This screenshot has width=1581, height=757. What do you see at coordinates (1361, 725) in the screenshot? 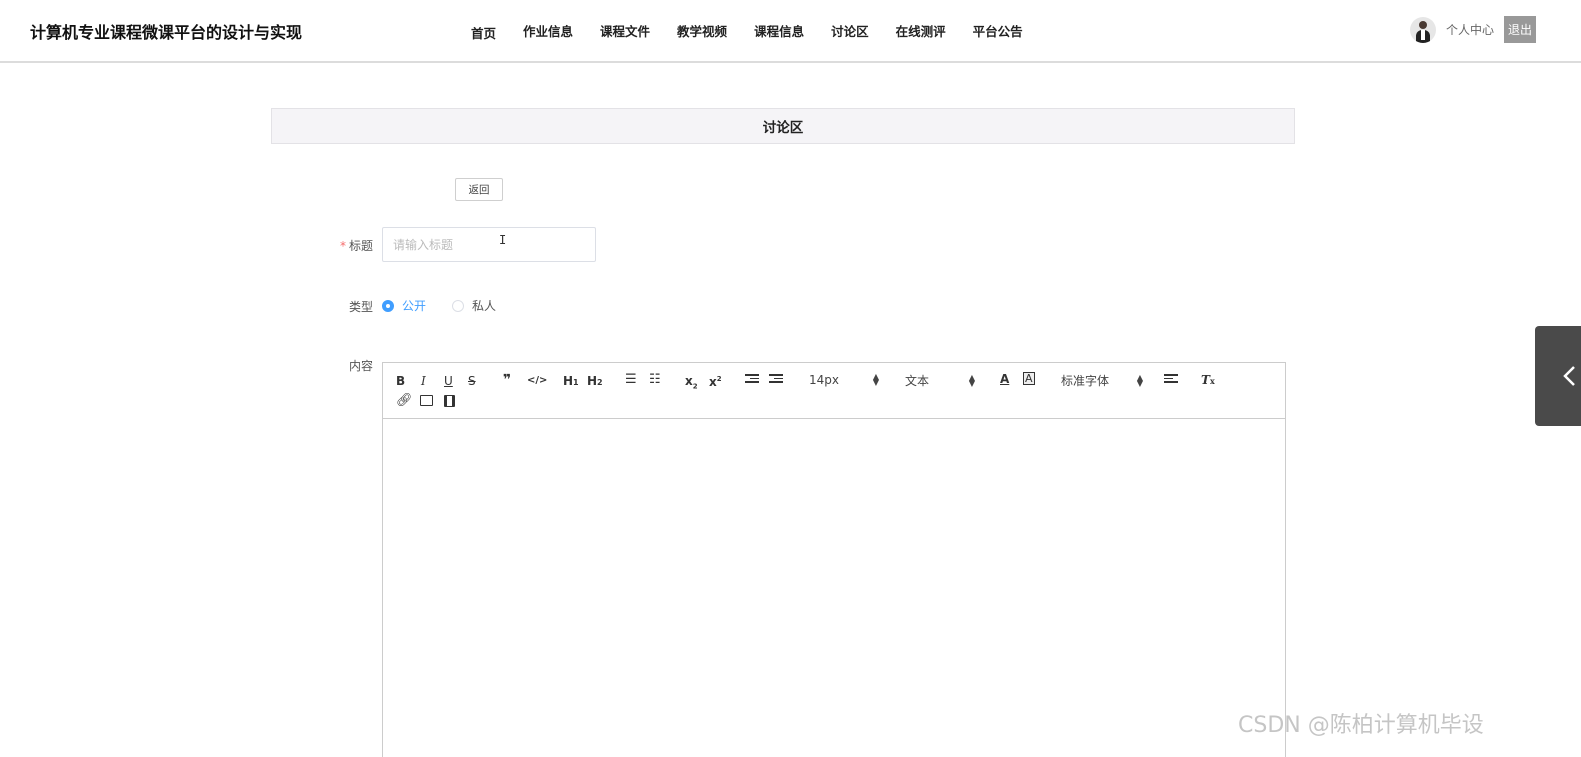
I see `watermark: CSDN @陈柏计算机毕设` at bounding box center [1361, 725].